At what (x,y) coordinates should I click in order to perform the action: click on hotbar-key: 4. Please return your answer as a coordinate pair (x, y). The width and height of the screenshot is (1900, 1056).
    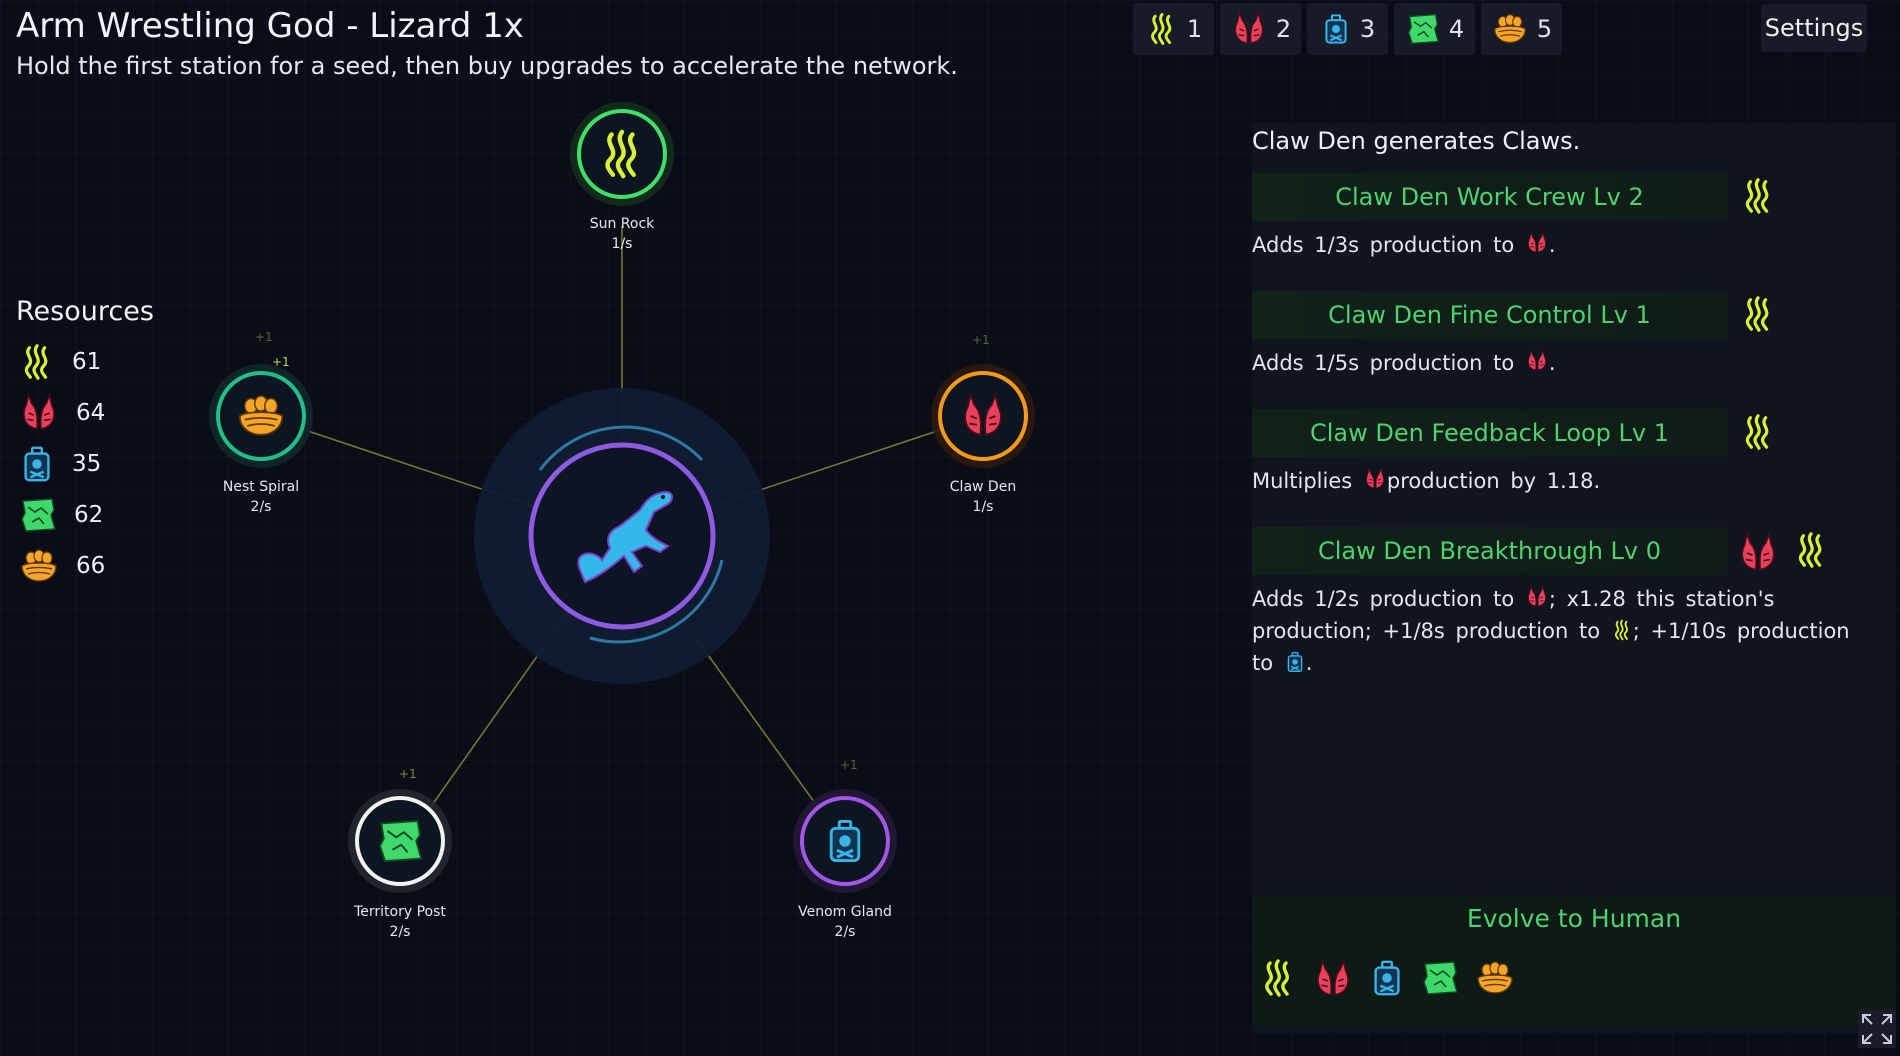
    Looking at the image, I should click on (1456, 29).